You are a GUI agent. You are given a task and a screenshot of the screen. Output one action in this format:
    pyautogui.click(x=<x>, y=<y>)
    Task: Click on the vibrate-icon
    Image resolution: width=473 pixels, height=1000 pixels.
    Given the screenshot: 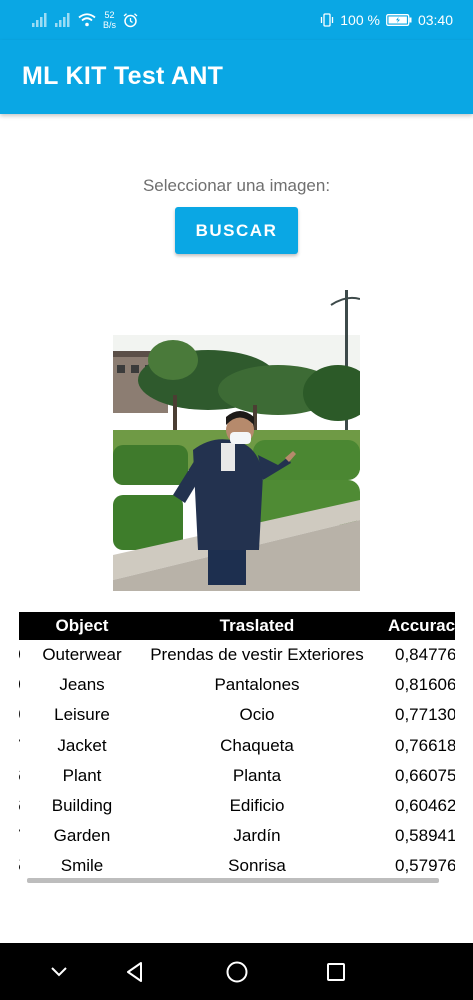 What is the action you would take?
    pyautogui.click(x=327, y=20)
    